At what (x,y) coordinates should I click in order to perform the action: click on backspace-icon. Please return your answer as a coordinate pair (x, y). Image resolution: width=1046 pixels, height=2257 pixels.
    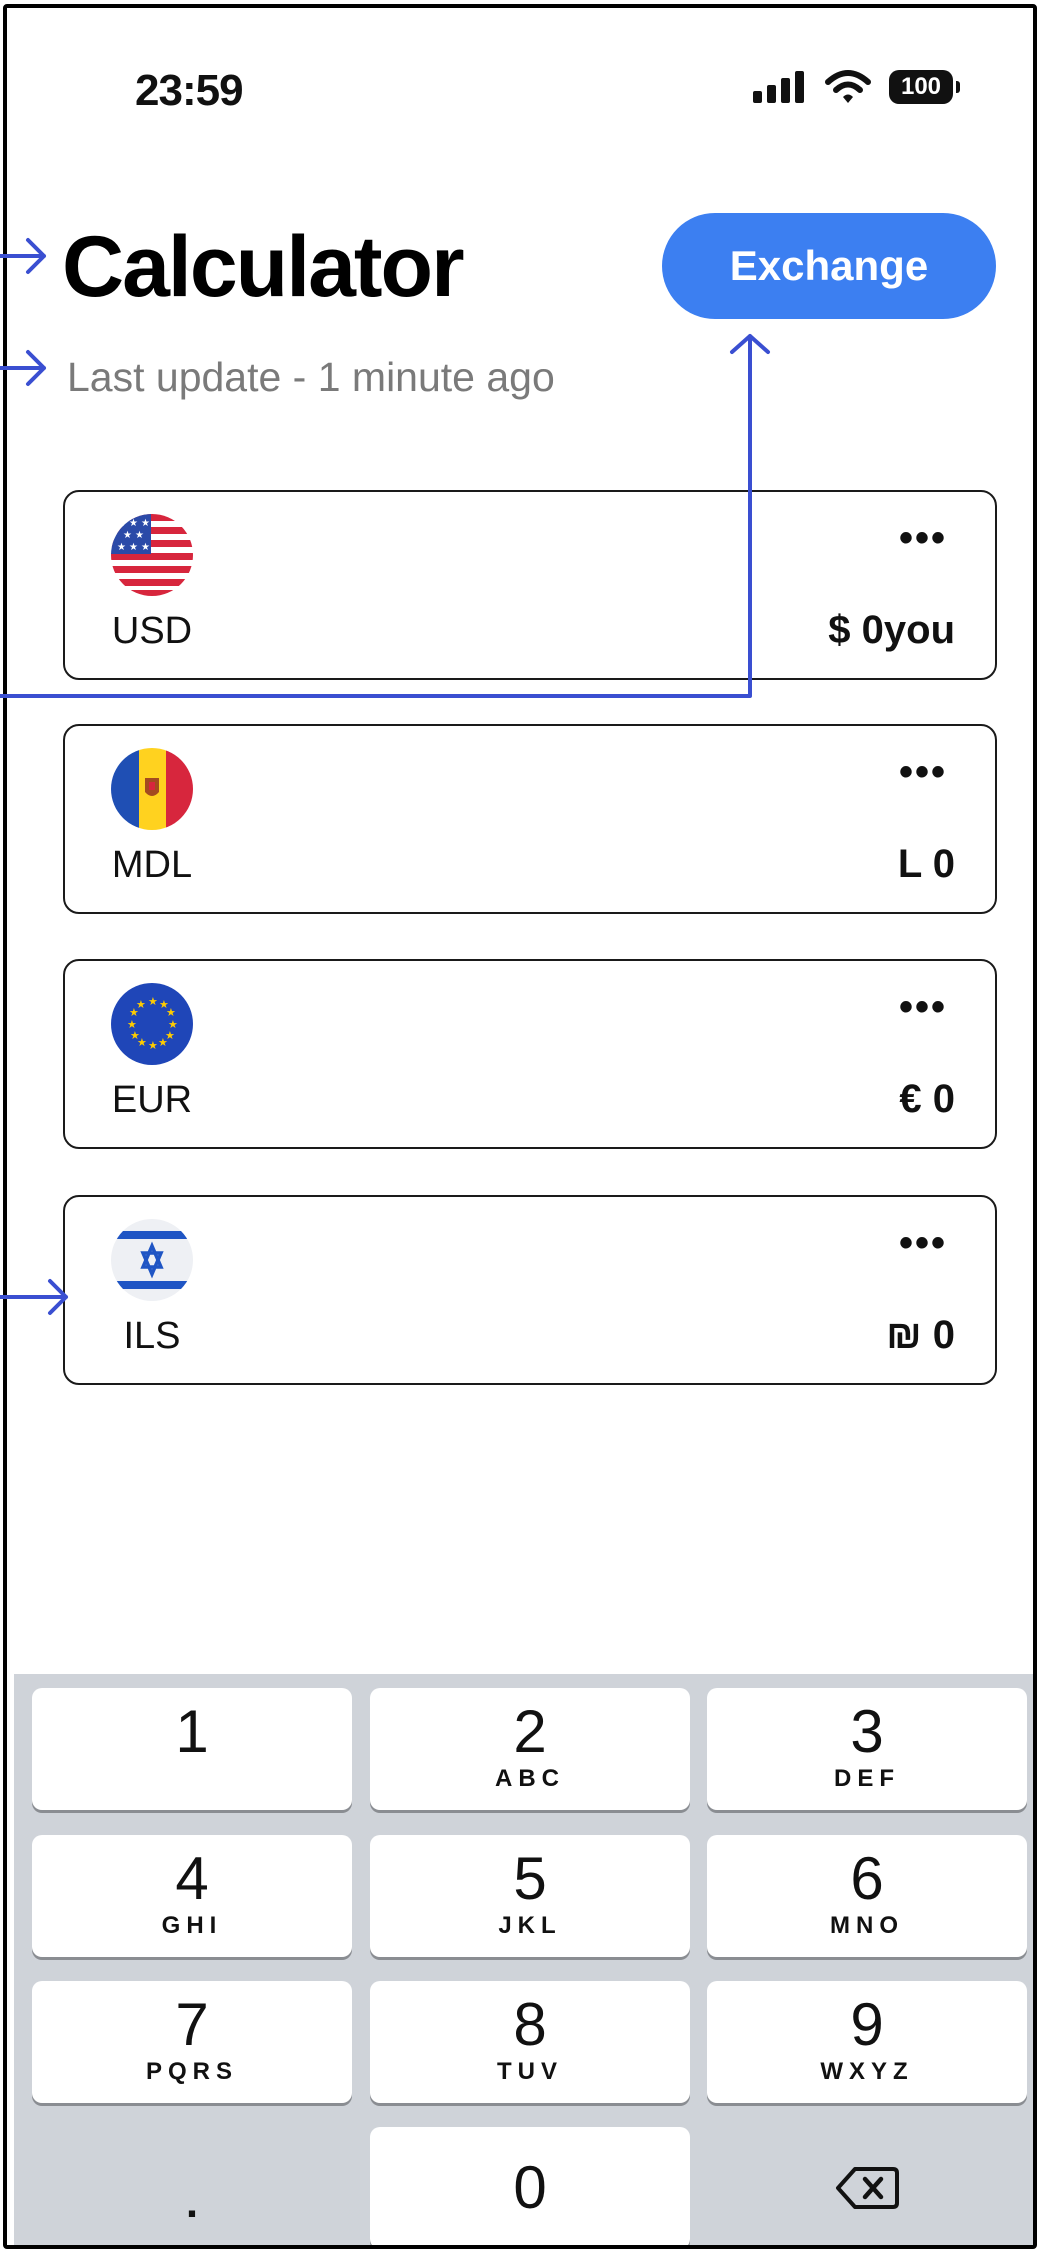
    Looking at the image, I should click on (867, 2188).